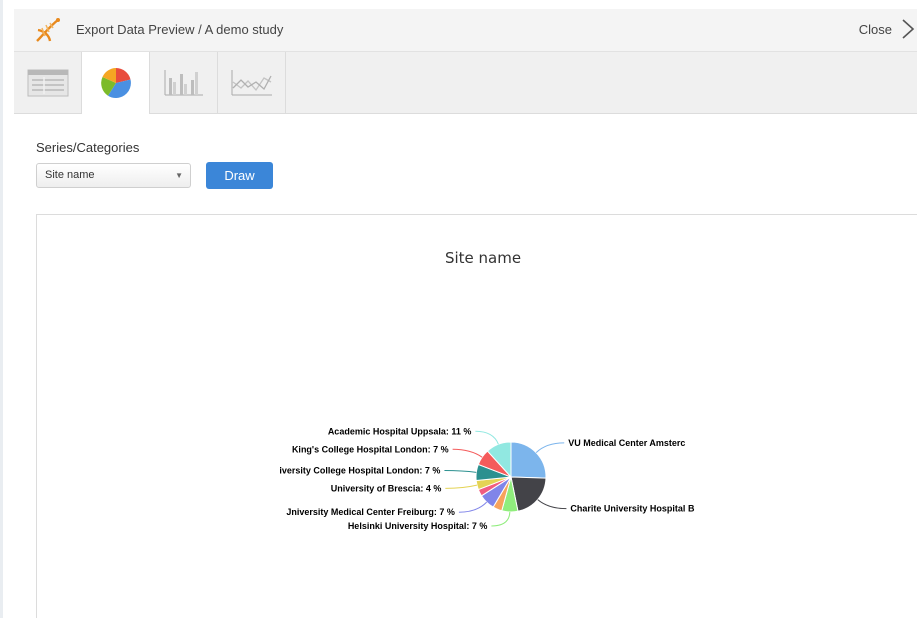  What do you see at coordinates (48, 30) in the screenshot?
I see `dna-logo-icon` at bounding box center [48, 30].